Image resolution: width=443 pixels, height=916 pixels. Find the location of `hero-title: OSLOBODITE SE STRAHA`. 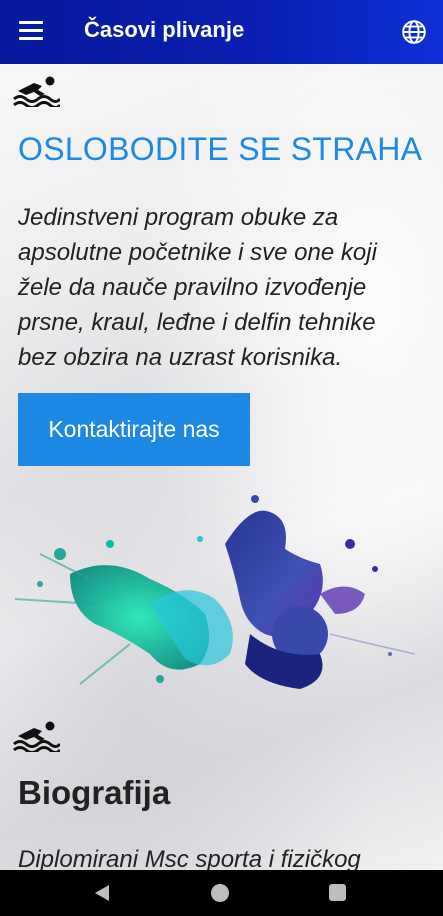

hero-title: OSLOBODITE SE STRAHA is located at coordinates (220, 149).